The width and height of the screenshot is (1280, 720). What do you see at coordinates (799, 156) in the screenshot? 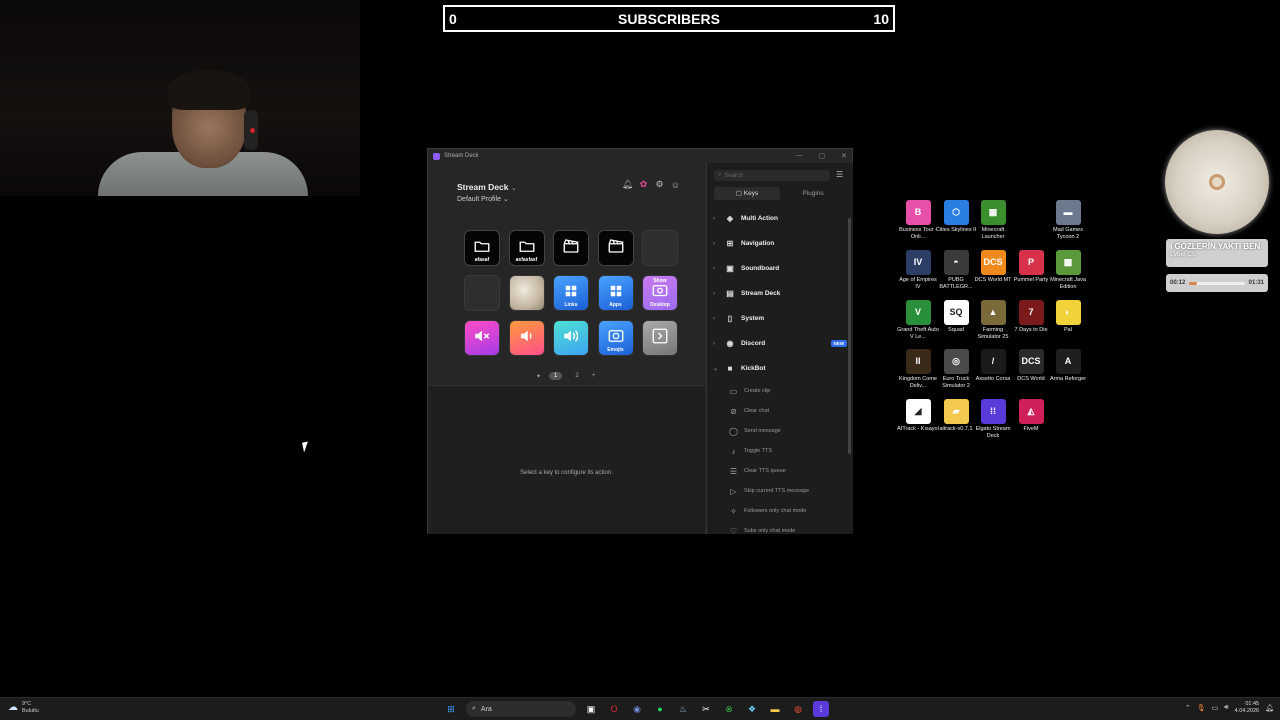
I see `minimize-icon: —` at bounding box center [799, 156].